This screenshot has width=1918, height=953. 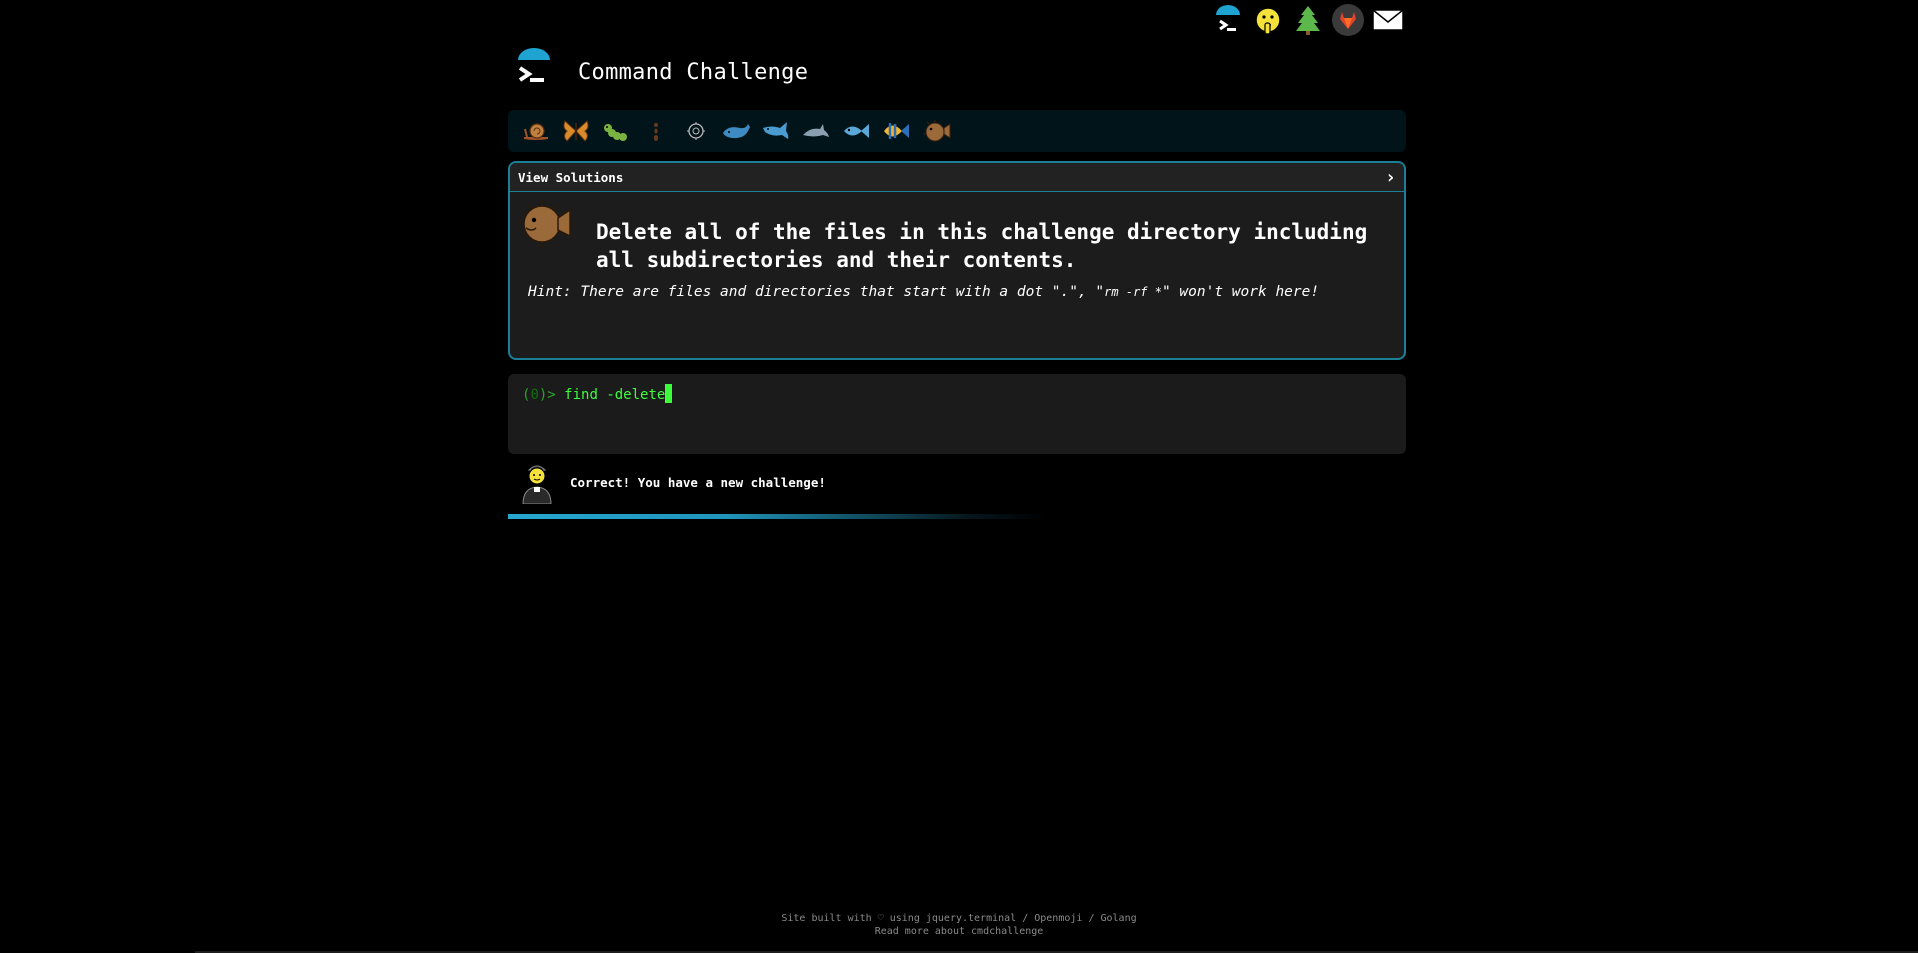 I want to click on shark-icon, so click(x=776, y=131).